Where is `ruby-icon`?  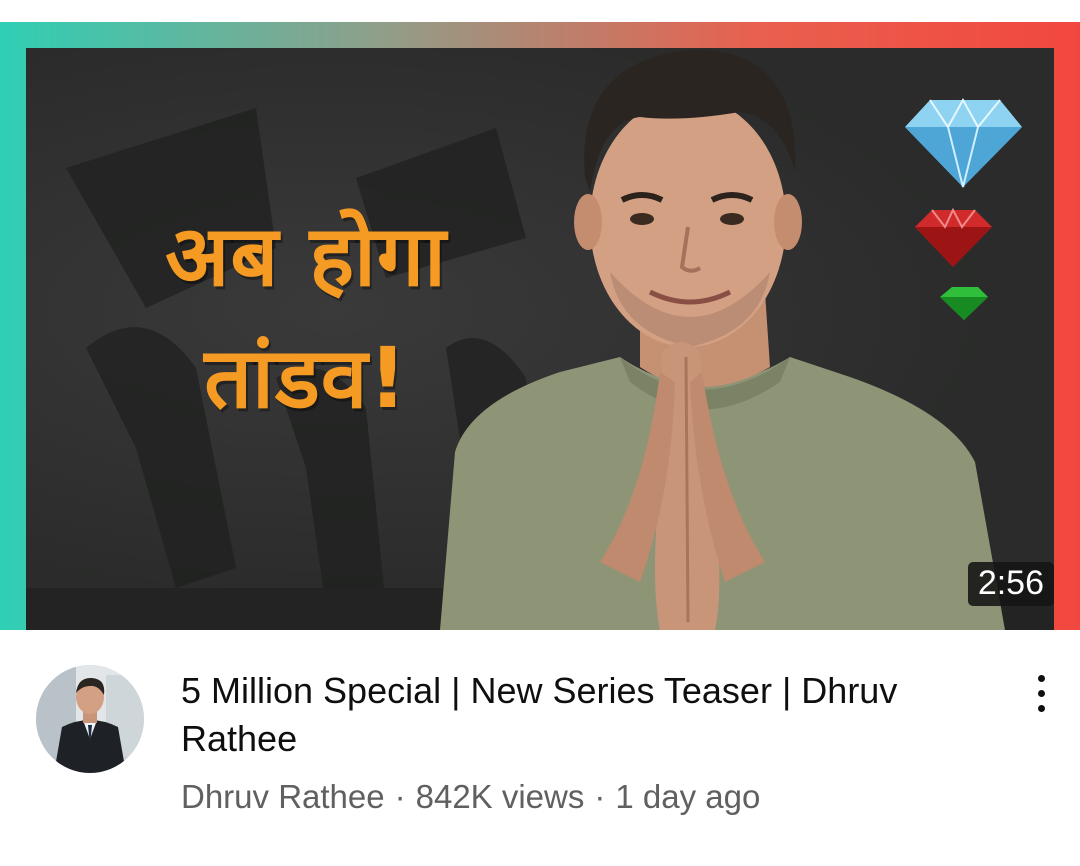 ruby-icon is located at coordinates (953, 237).